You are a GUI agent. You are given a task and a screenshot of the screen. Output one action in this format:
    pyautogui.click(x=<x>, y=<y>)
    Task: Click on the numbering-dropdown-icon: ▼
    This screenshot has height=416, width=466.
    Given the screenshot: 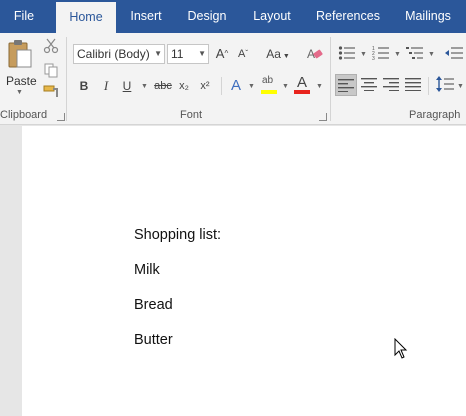 What is the action you would take?
    pyautogui.click(x=397, y=54)
    